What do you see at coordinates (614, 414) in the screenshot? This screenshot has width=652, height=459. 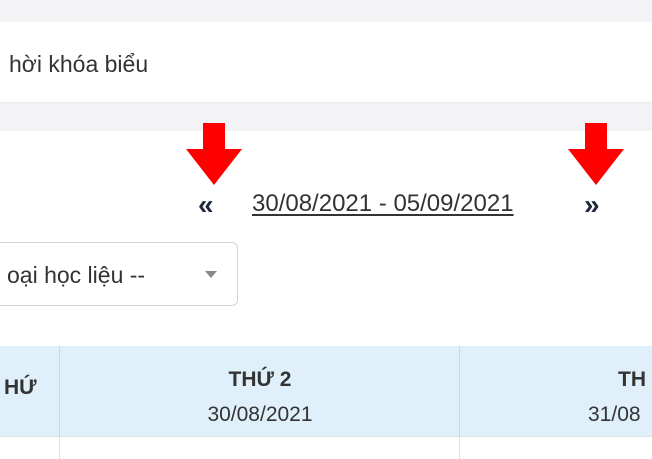 I see `header-date-label: 31/08` at bounding box center [614, 414].